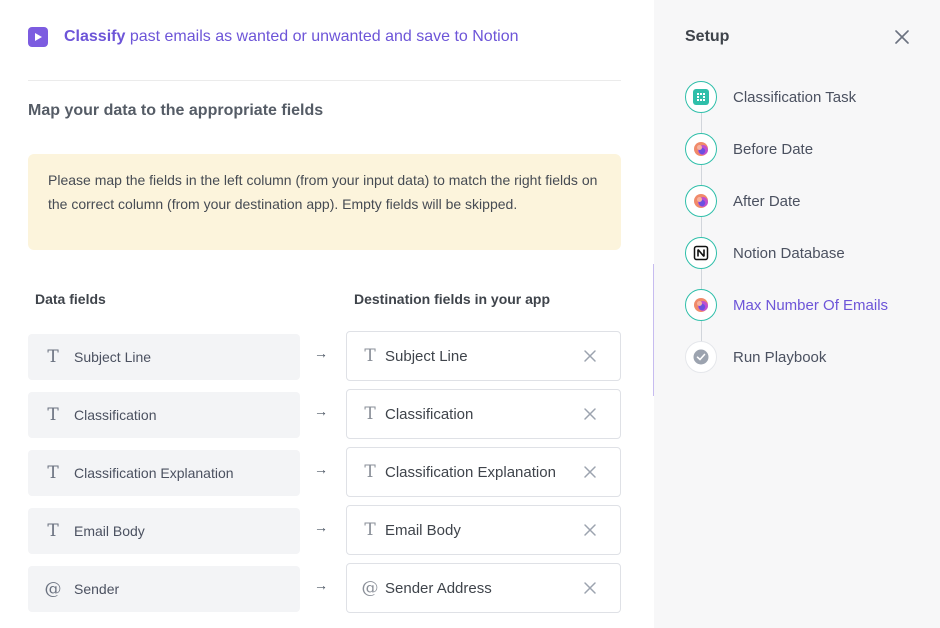 The width and height of the screenshot is (940, 628). Describe the element at coordinates (438, 588) in the screenshot. I see `destination-field-label: Sender Address` at that location.